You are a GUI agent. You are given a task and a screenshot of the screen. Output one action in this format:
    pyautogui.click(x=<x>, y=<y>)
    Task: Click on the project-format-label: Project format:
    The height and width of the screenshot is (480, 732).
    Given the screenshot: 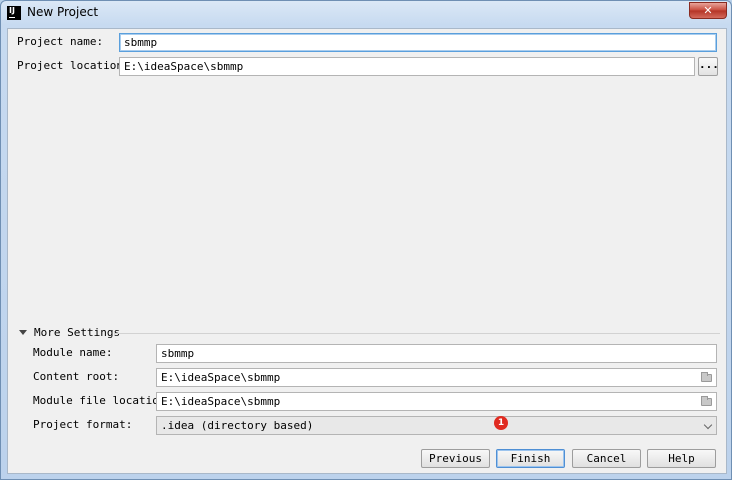 What is the action you would take?
    pyautogui.click(x=83, y=424)
    